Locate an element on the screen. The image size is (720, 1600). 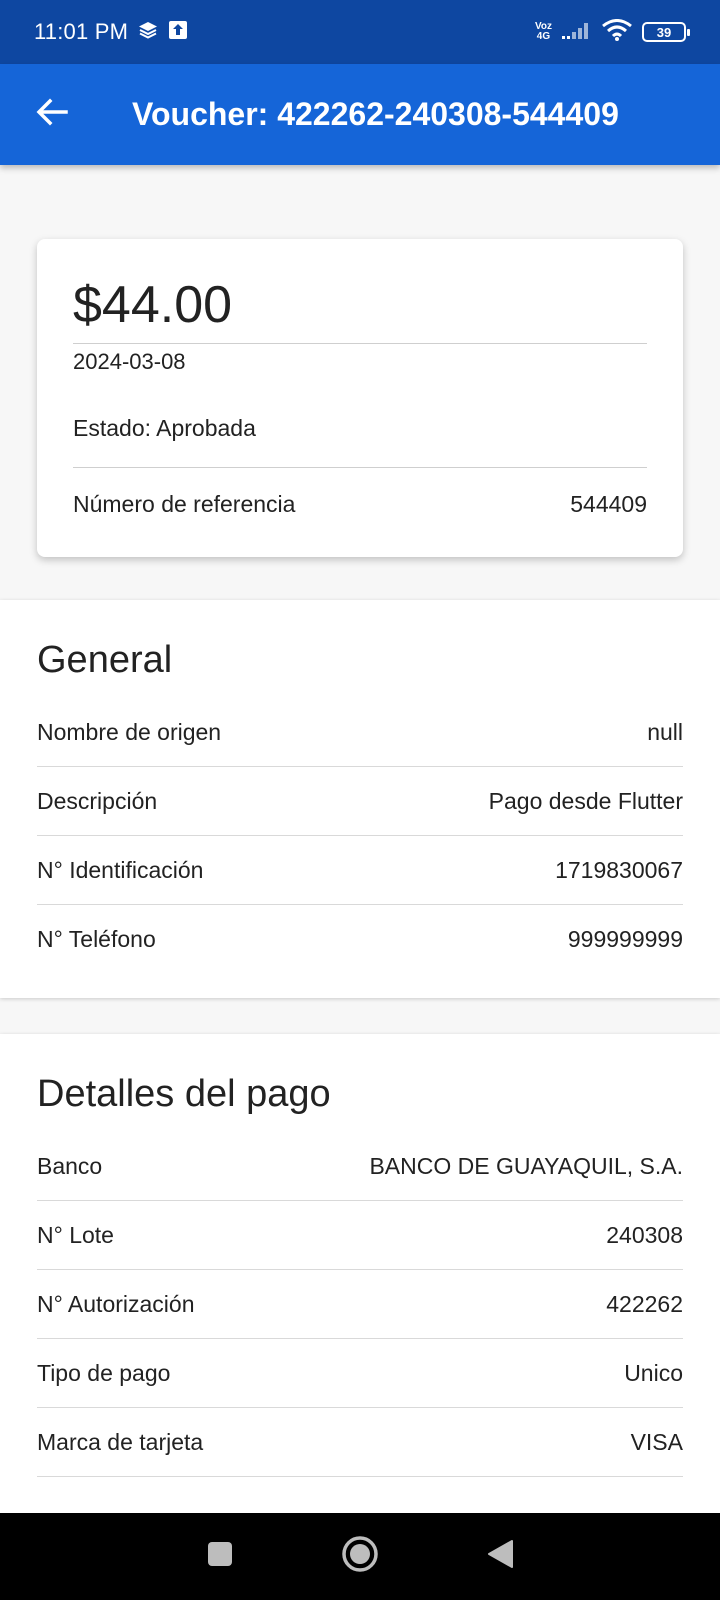
system-nav-bar is located at coordinates (360, 1556).